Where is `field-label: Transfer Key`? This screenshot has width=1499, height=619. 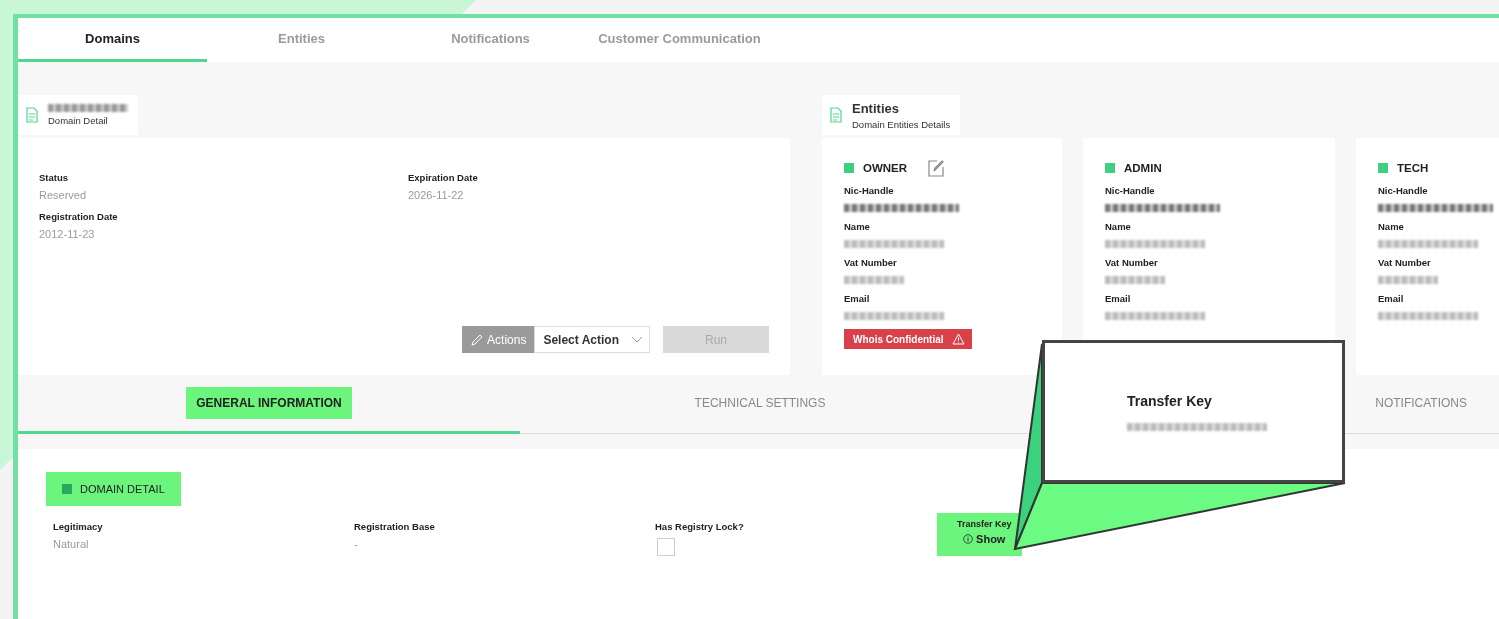 field-label: Transfer Key is located at coordinates (984, 524).